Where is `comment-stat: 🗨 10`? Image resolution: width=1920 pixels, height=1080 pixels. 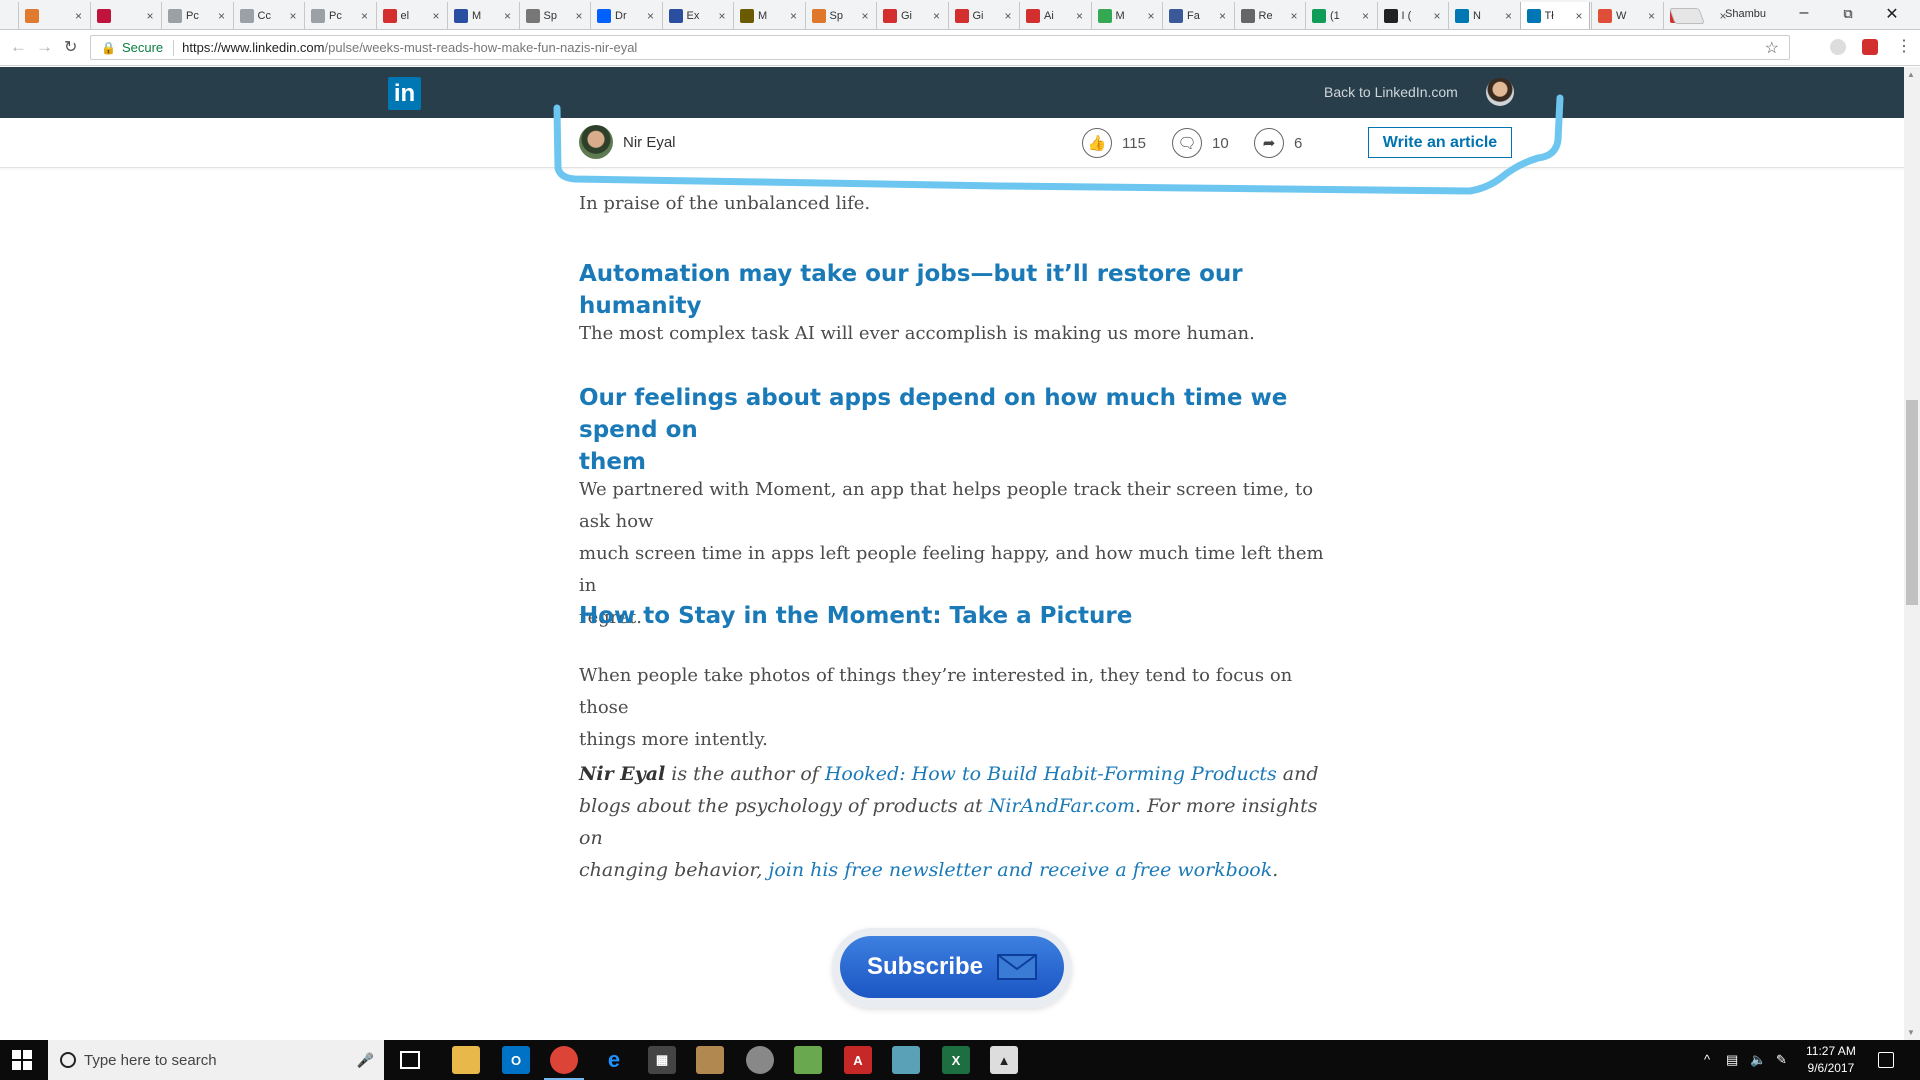 comment-stat: 🗨 10 is located at coordinates (1200, 143).